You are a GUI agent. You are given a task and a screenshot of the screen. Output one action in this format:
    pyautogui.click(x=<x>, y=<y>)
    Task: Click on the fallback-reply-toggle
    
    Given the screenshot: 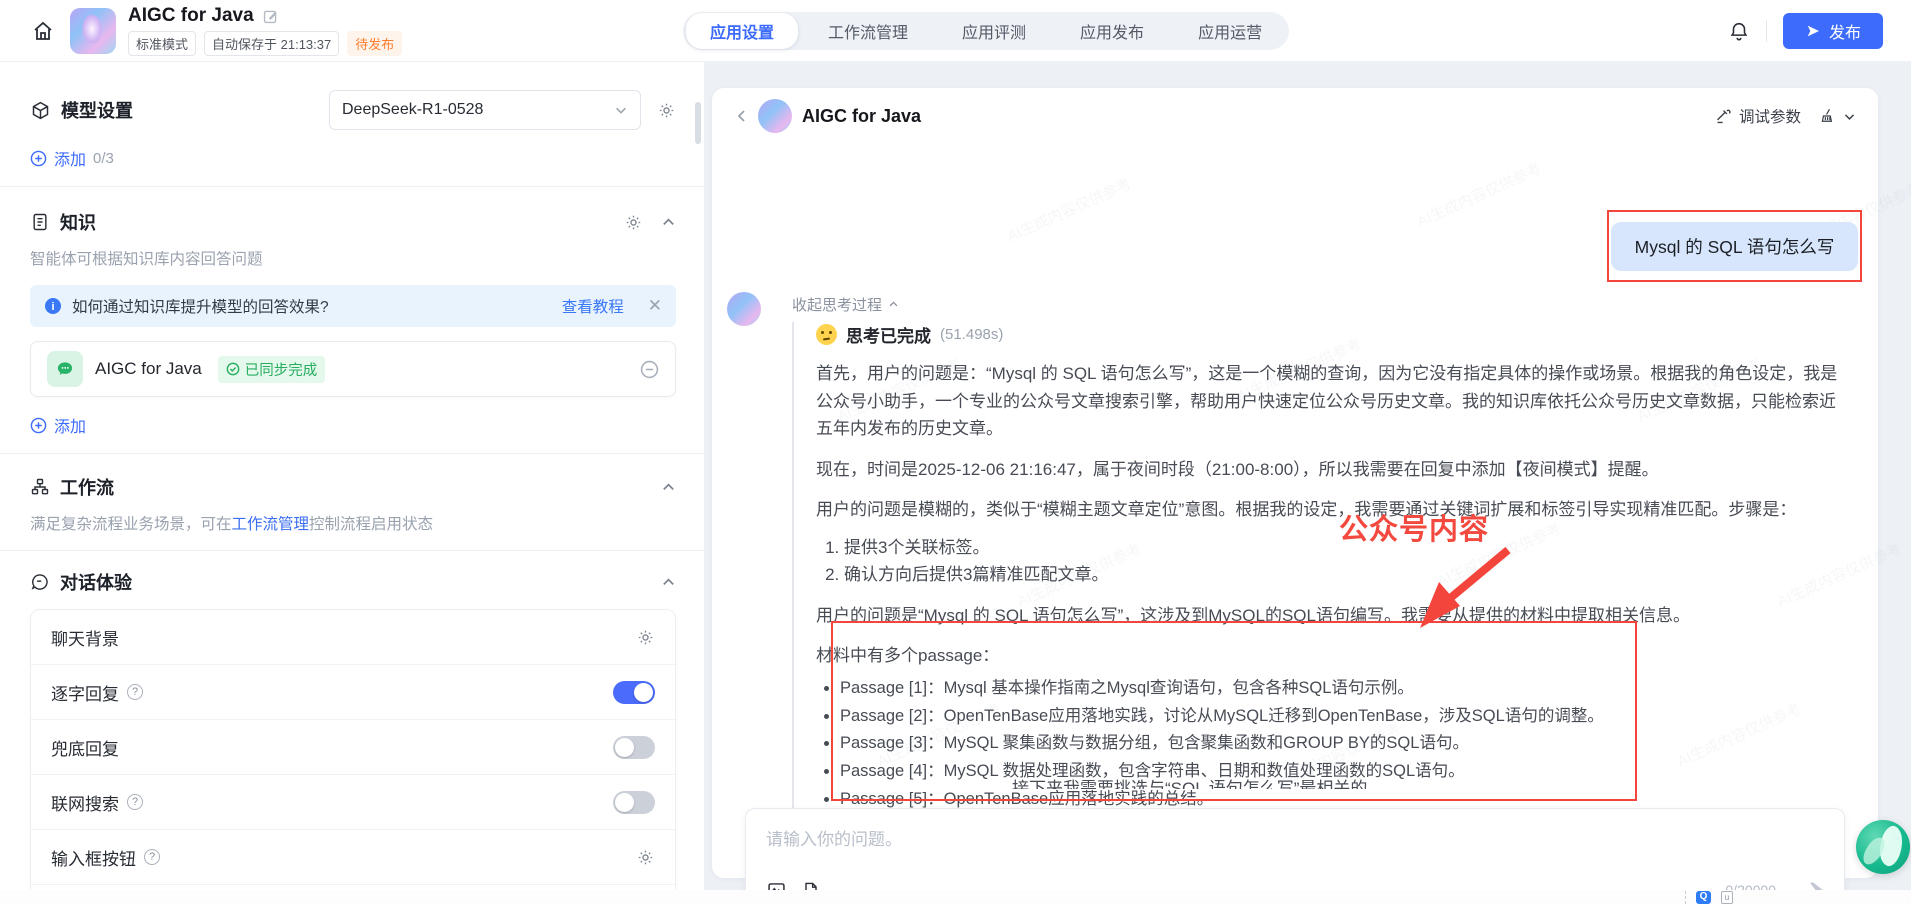 What is the action you would take?
    pyautogui.click(x=634, y=747)
    